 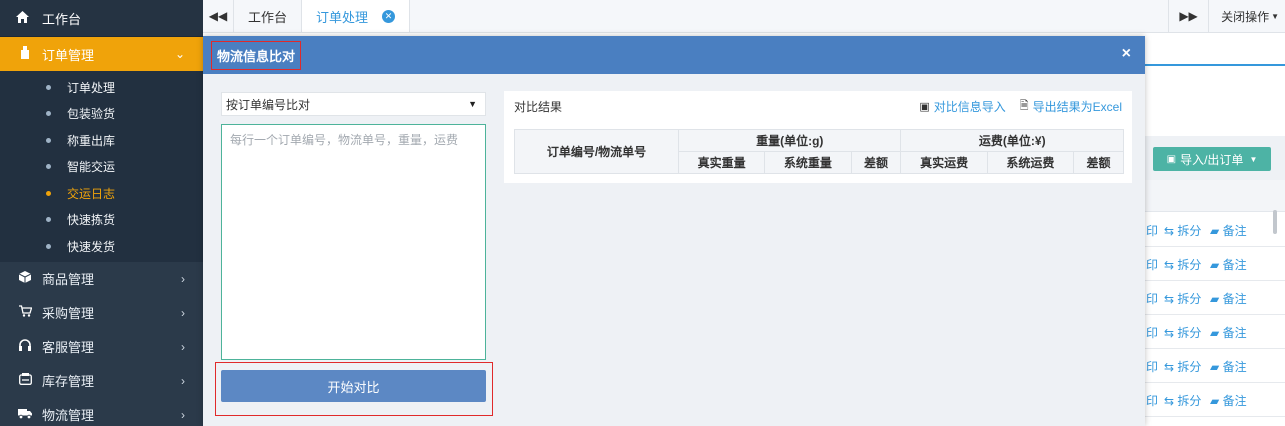 What do you see at coordinates (91, 87) in the screenshot?
I see `sidebar-item-label: 订单处理` at bounding box center [91, 87].